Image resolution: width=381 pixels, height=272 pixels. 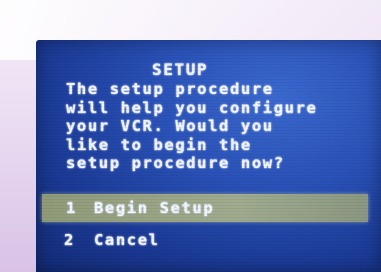 I want to click on option-label: Begin Setup, so click(x=154, y=208).